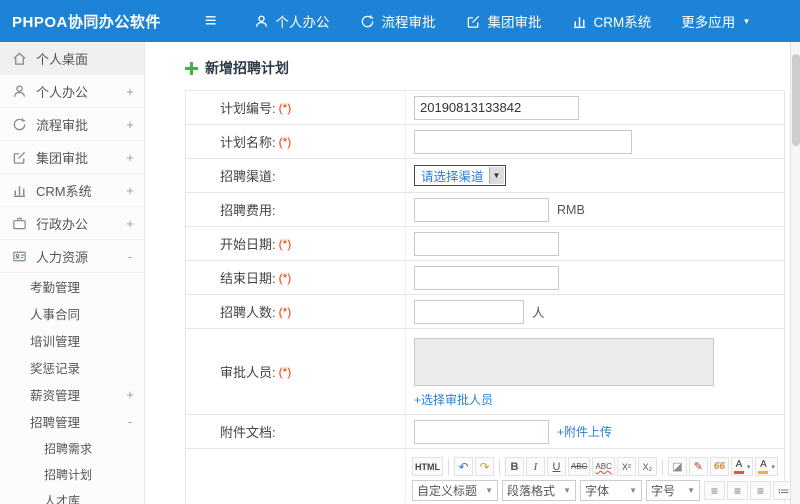 This screenshot has height=504, width=800. What do you see at coordinates (62, 257) in the screenshot?
I see `sidebar-item-label: 人力资源` at bounding box center [62, 257].